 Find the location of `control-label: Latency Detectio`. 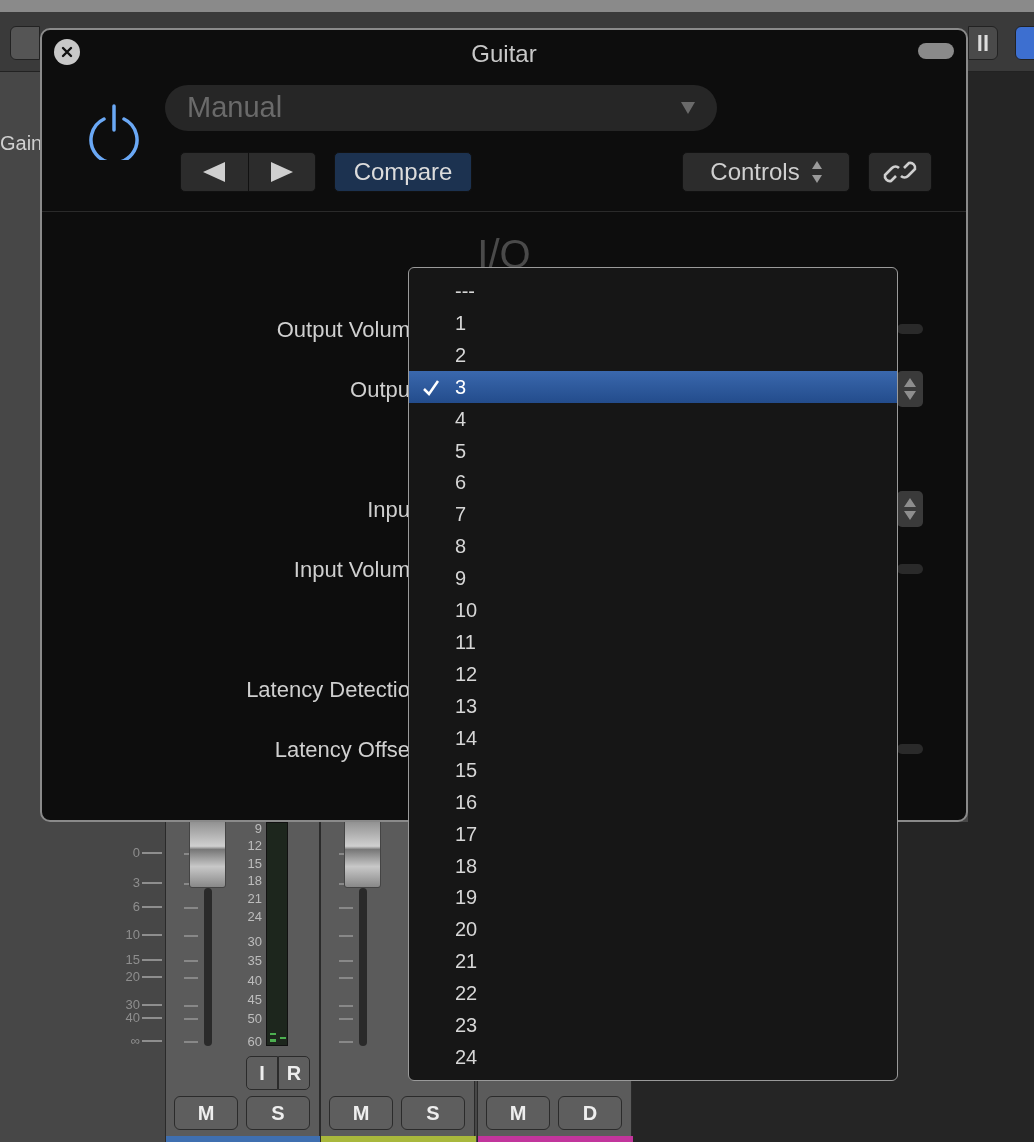

control-label: Latency Detectio is located at coordinates (328, 689).